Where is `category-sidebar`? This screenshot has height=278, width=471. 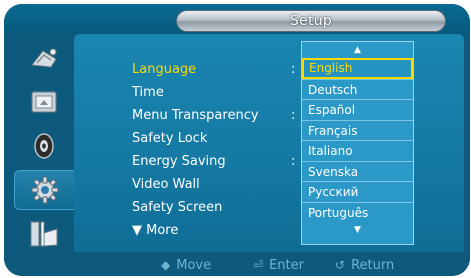 category-sidebar is located at coordinates (39, 143).